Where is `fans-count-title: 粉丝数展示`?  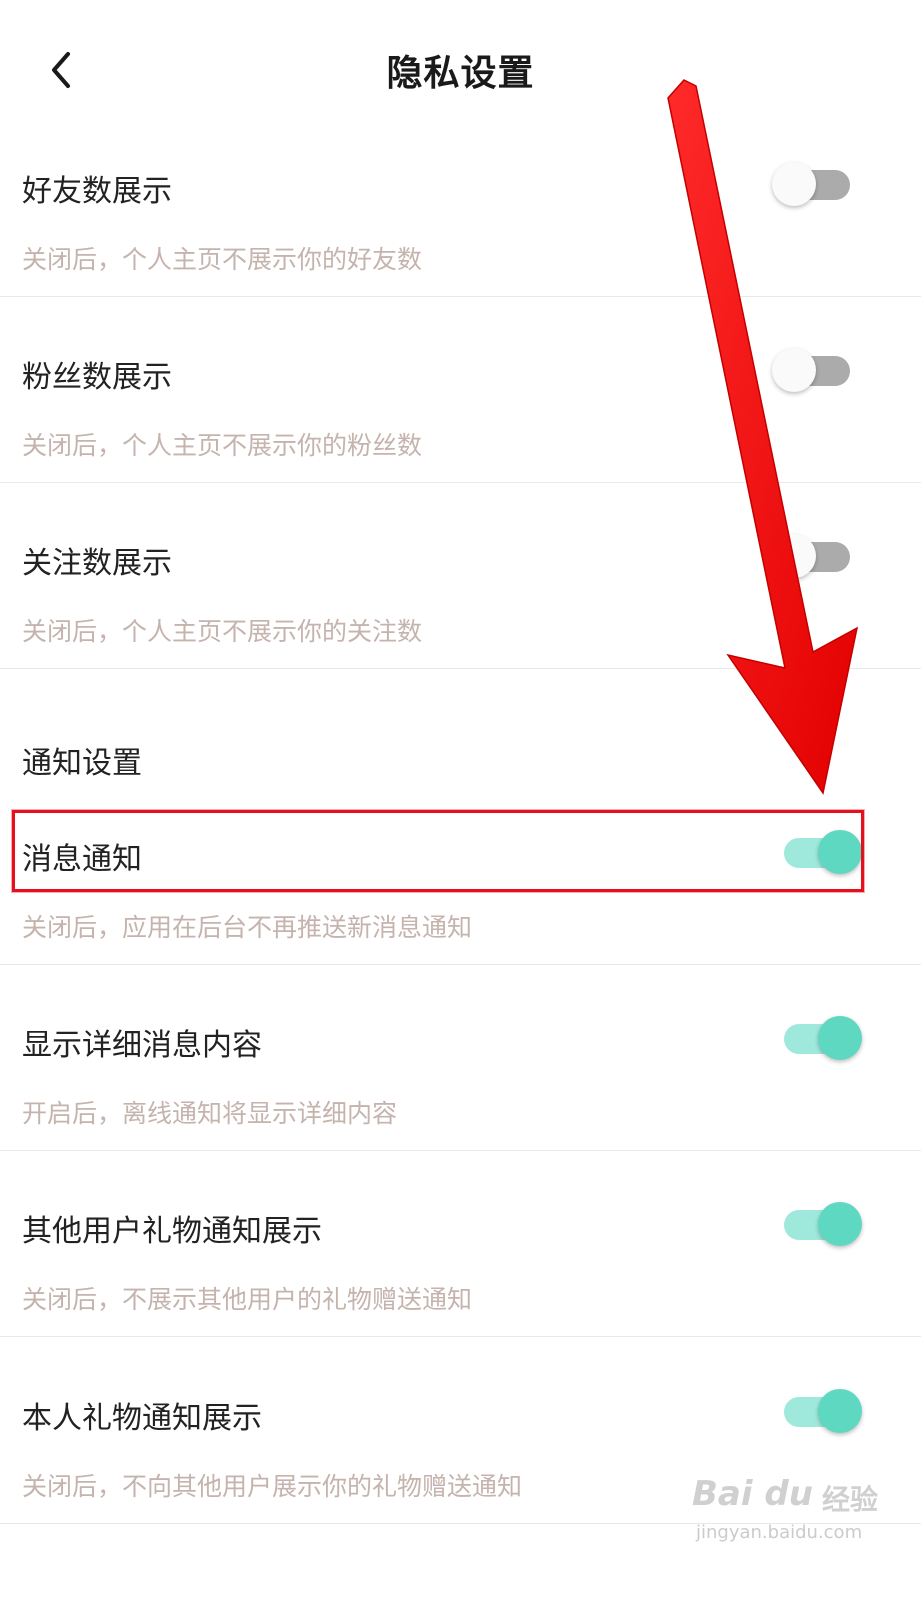 fans-count-title: 粉丝数展示 is located at coordinates (97, 377).